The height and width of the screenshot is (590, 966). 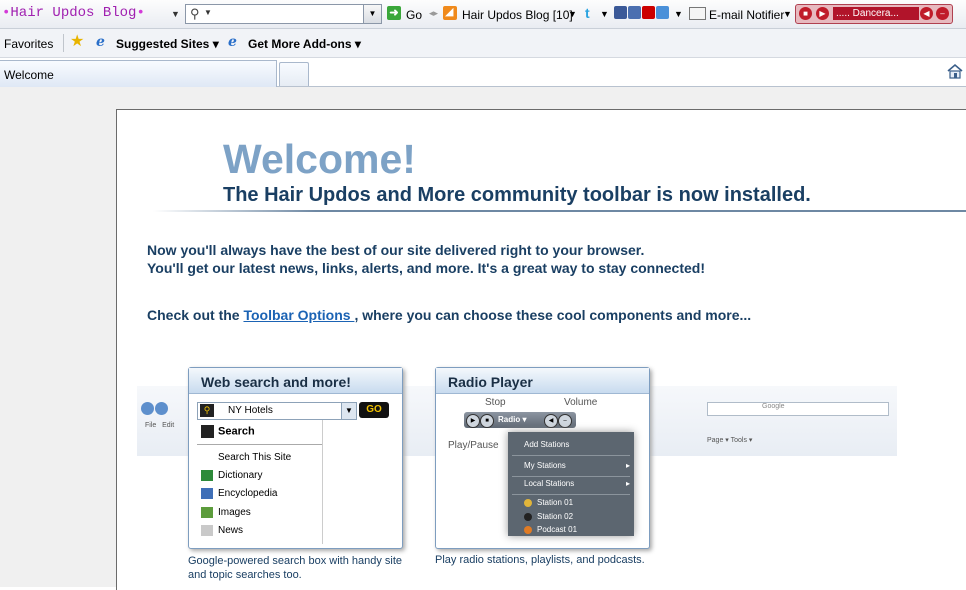 I want to click on radio-dropdown-label: Radio ▾, so click(x=512, y=419).